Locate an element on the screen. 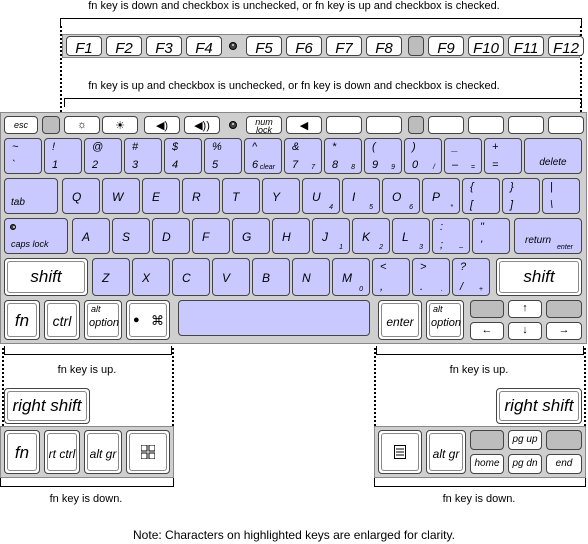  windows-key is located at coordinates (148, 452).